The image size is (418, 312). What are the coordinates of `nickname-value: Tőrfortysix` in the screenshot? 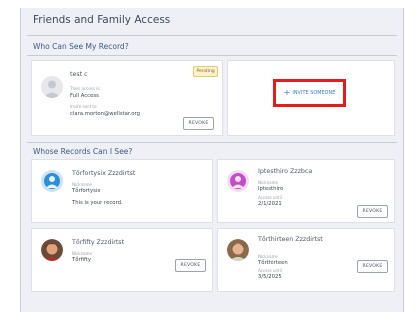 It's located at (86, 191).